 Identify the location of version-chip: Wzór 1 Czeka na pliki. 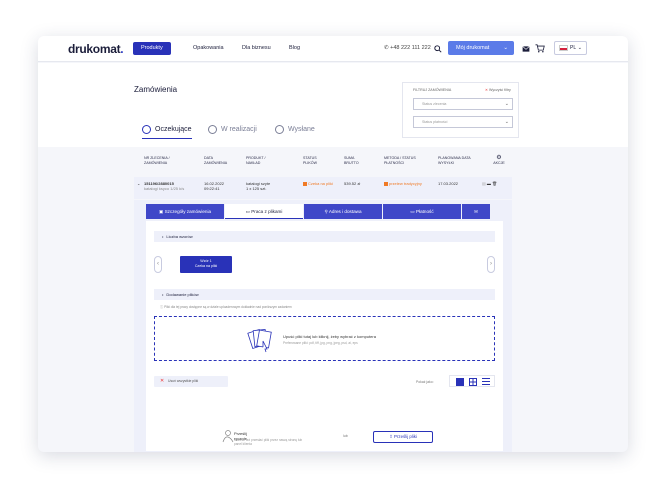
(206, 264).